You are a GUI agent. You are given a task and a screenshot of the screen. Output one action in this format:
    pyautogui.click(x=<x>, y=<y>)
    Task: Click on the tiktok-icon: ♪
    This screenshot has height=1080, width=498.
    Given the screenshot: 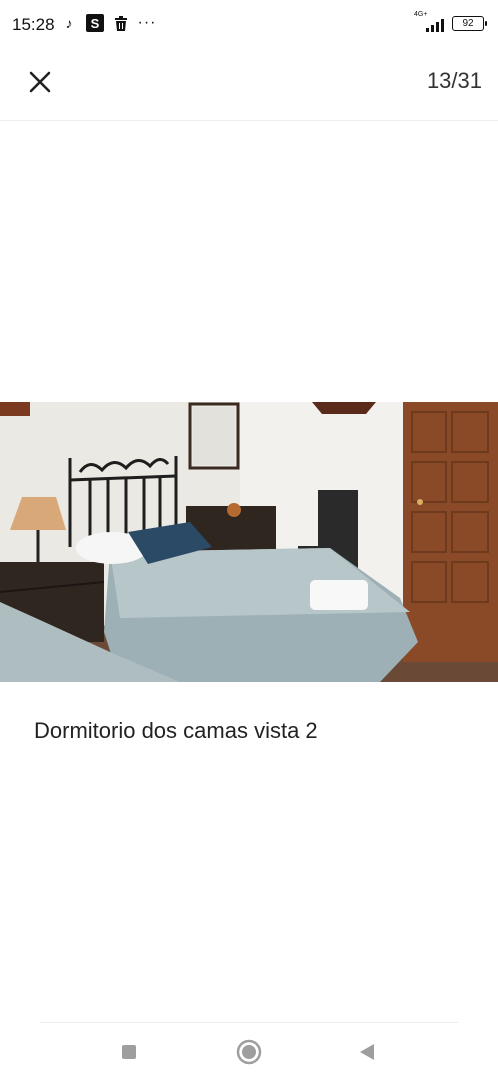 What is the action you would take?
    pyautogui.click(x=69, y=23)
    